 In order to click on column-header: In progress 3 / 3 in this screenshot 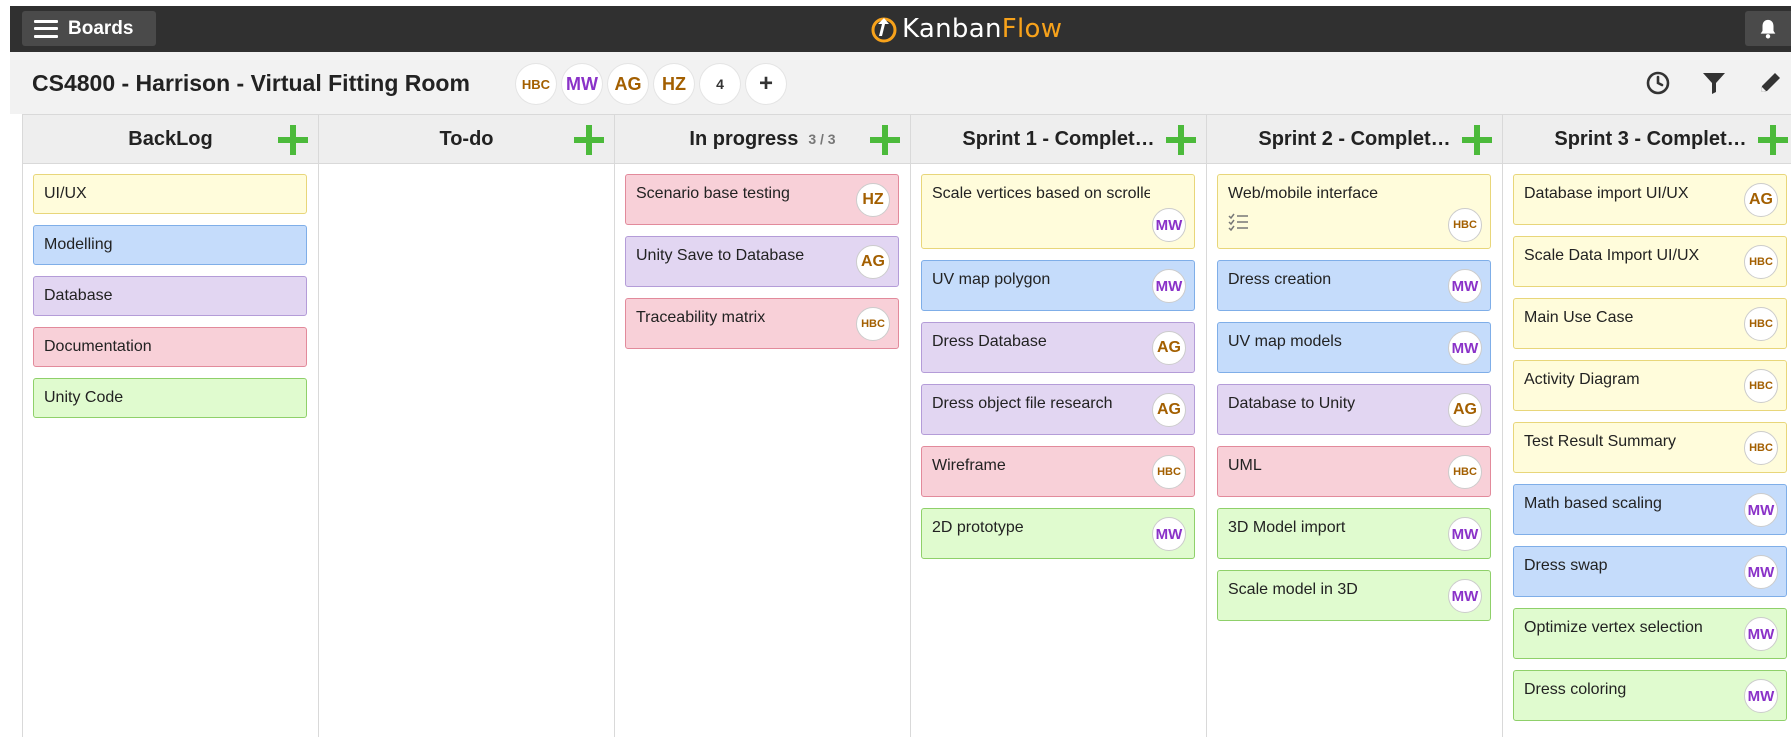, I will do `click(762, 139)`.